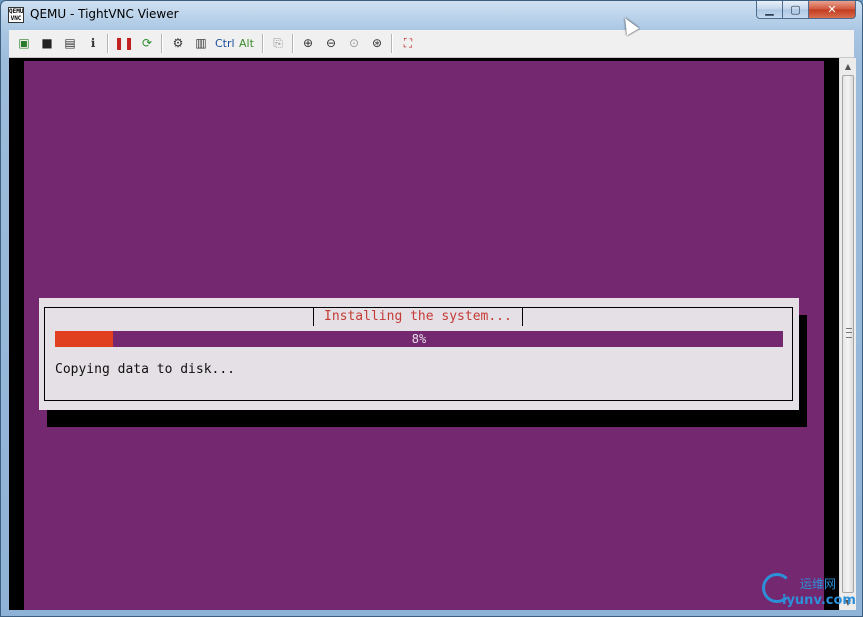 This screenshot has width=863, height=617. I want to click on toolbar: ▣ ■ ▤ ℹ ❚❚ ⟳ ⚙ ▥ Ctrl Alt ⎘ ⊕ ⊖ ⊙ ⊛ ⛶, so click(431, 44).